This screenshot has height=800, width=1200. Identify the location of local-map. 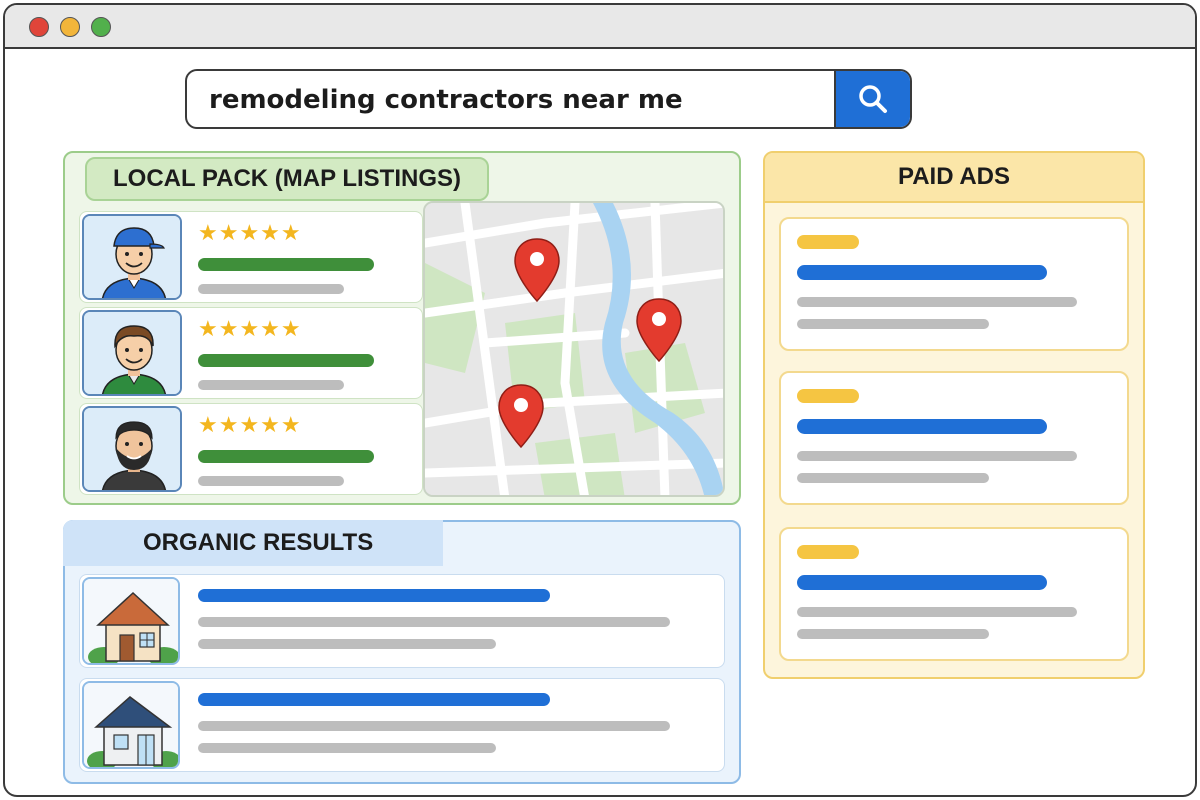
(574, 349).